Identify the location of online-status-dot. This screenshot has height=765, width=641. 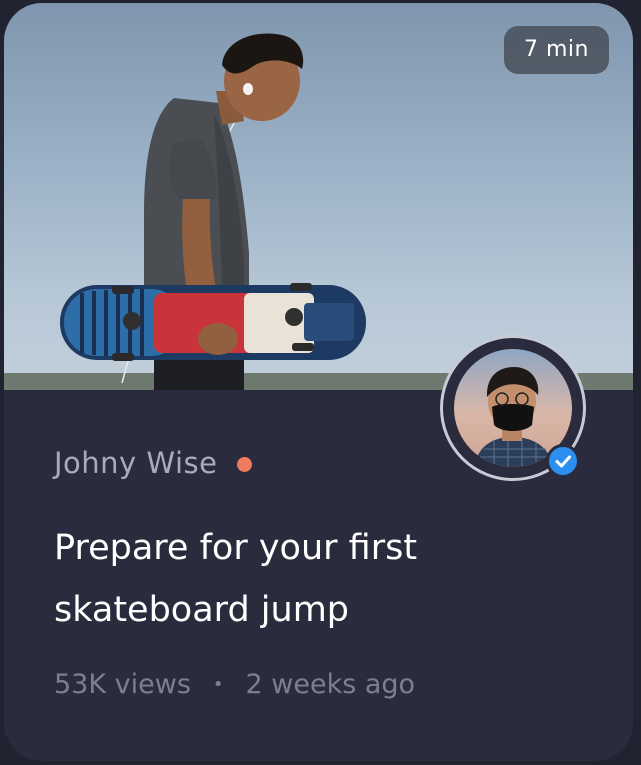
(245, 464).